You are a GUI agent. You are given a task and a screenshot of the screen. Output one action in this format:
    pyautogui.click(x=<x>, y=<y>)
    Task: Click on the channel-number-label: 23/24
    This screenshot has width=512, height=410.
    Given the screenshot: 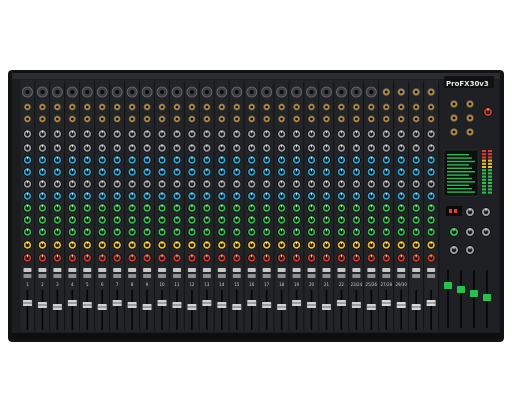 What is the action you would take?
    pyautogui.click(x=357, y=284)
    